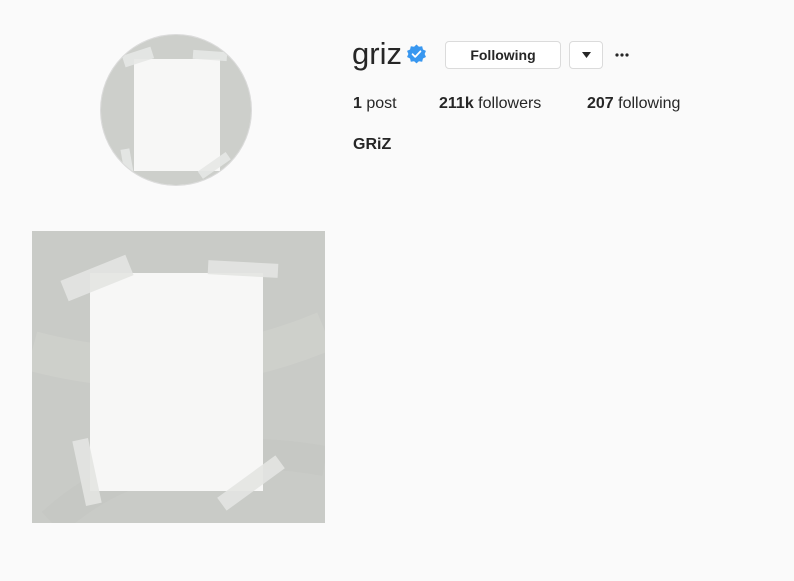  I want to click on profile-avatar, so click(176, 110).